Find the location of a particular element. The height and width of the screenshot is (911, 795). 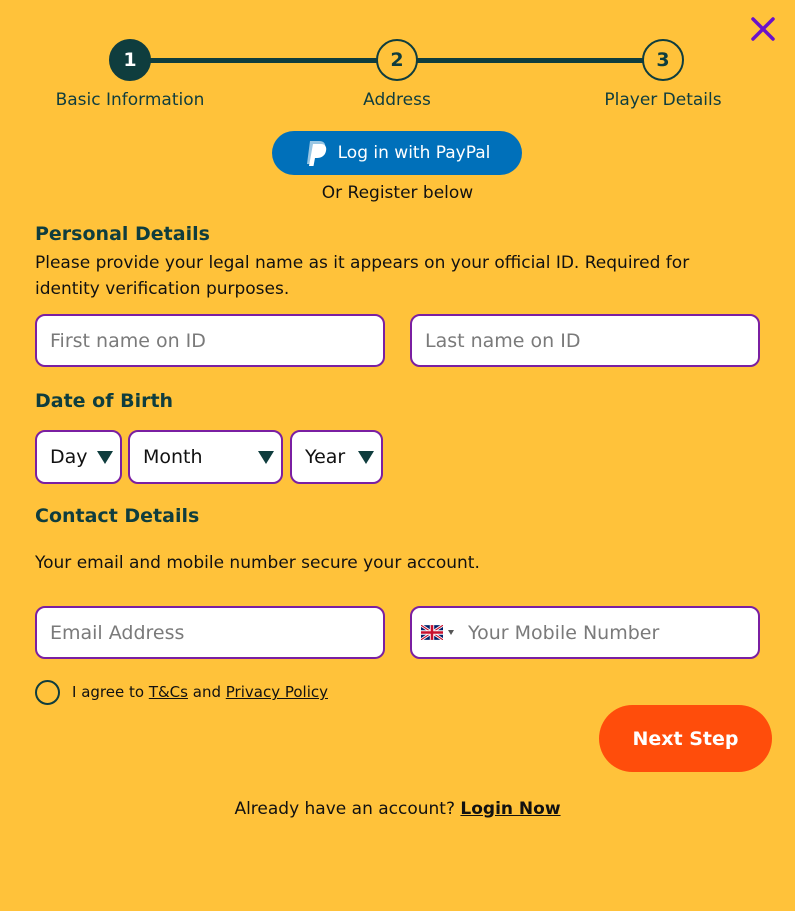

next-step-button: Next Step is located at coordinates (685, 738).